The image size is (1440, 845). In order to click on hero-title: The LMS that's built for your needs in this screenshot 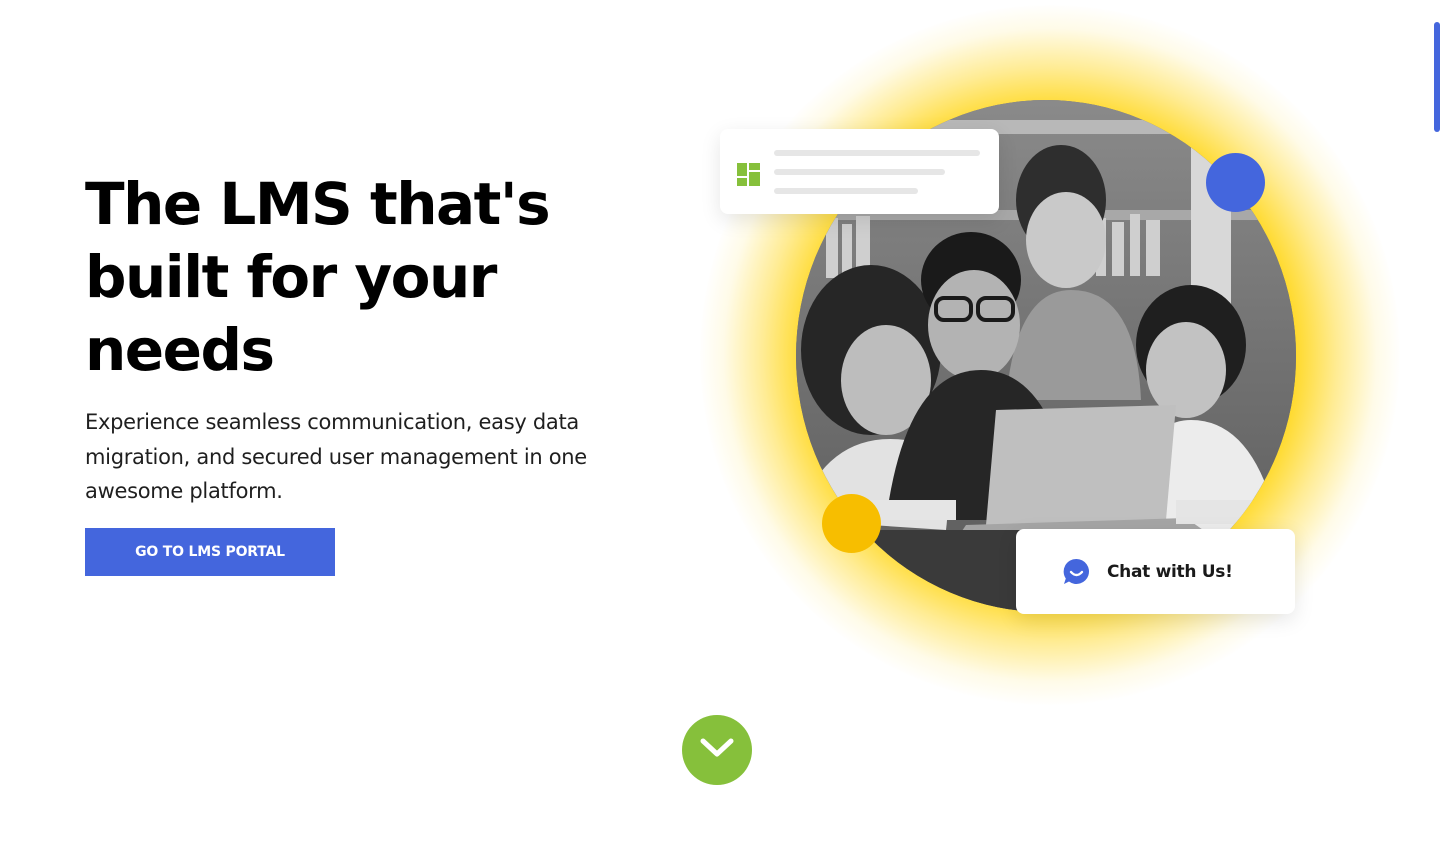, I will do `click(318, 277)`.